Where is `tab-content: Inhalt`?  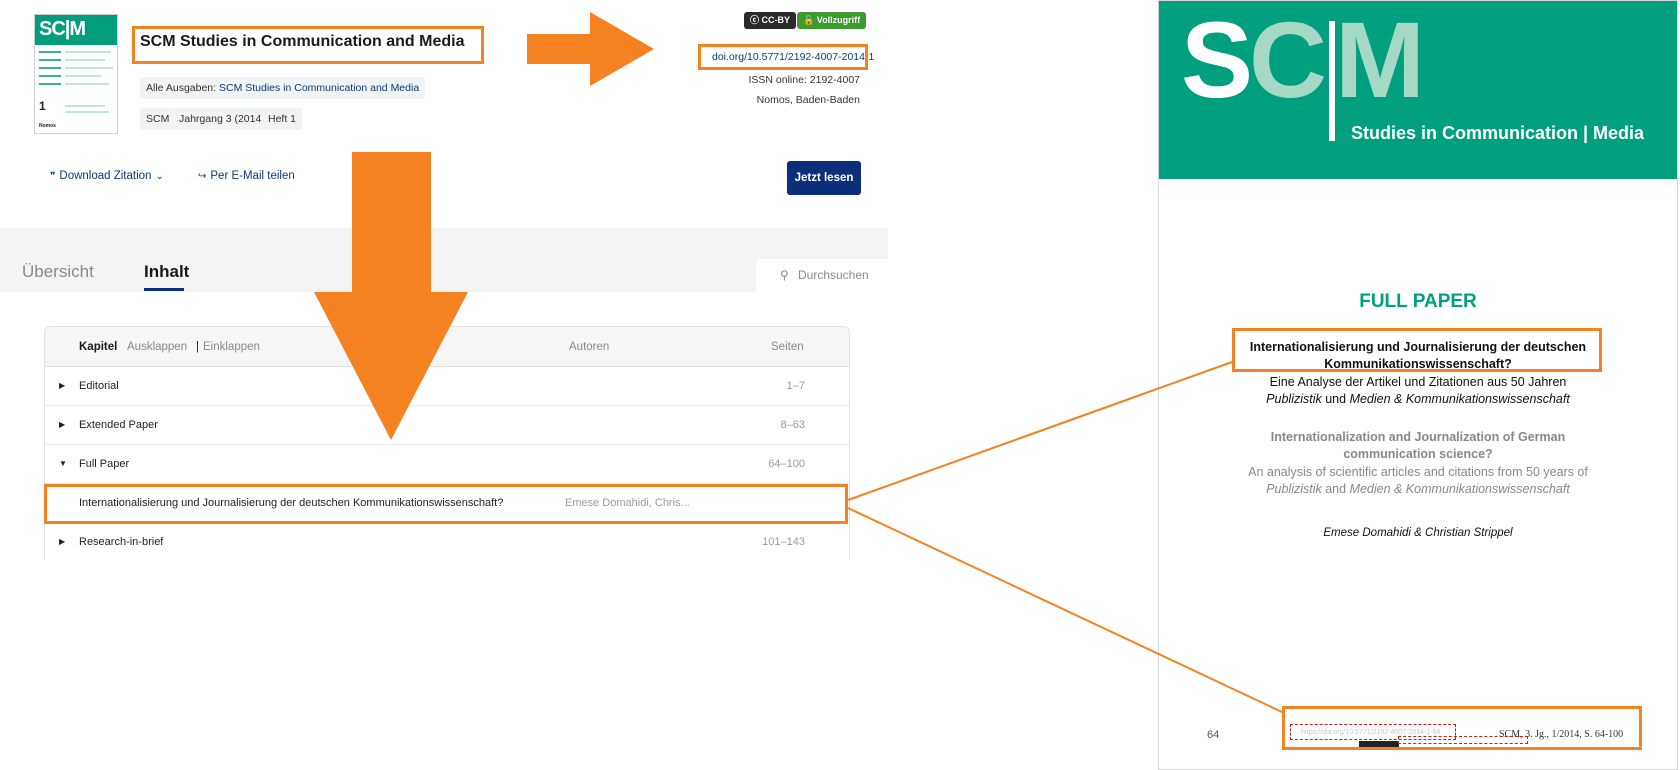 tab-content: Inhalt is located at coordinates (166, 272).